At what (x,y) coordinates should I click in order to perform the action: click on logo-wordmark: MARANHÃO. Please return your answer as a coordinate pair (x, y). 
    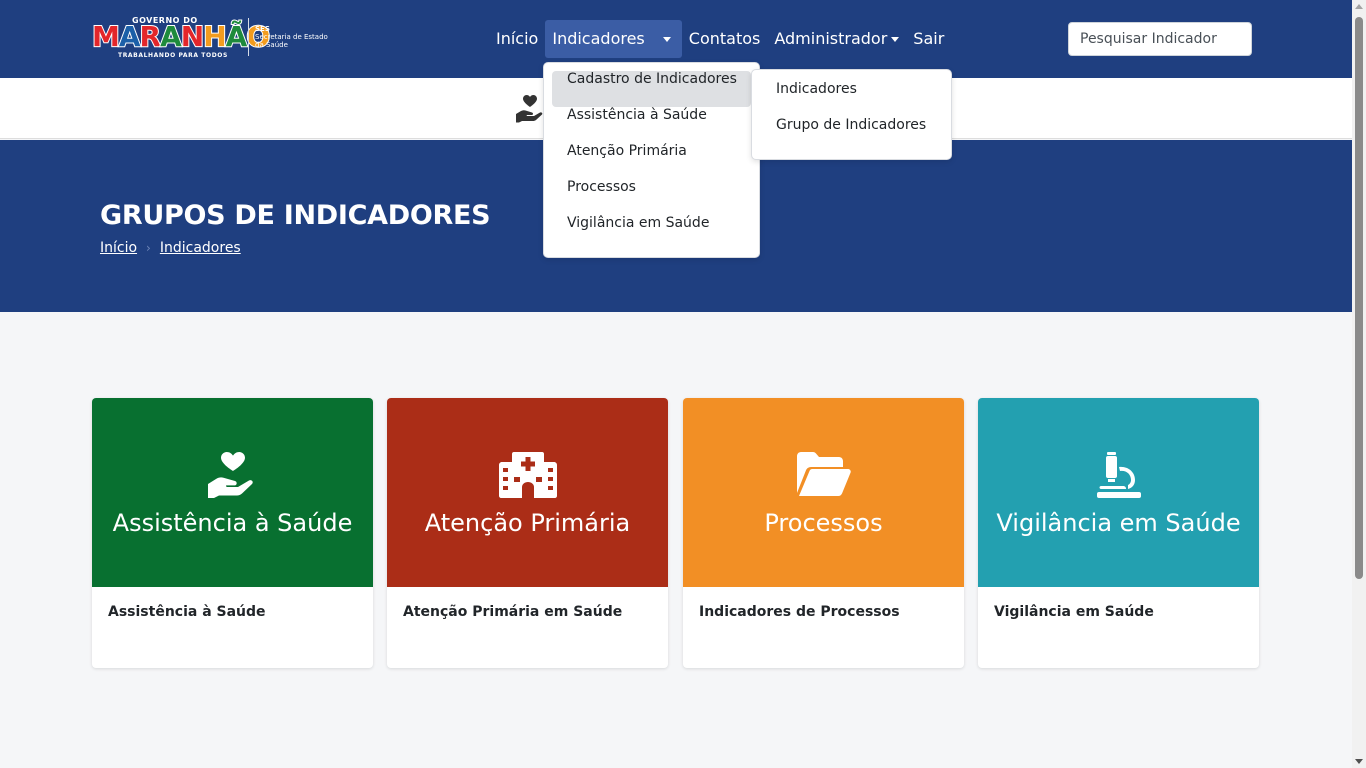
    Looking at the image, I should click on (181, 36).